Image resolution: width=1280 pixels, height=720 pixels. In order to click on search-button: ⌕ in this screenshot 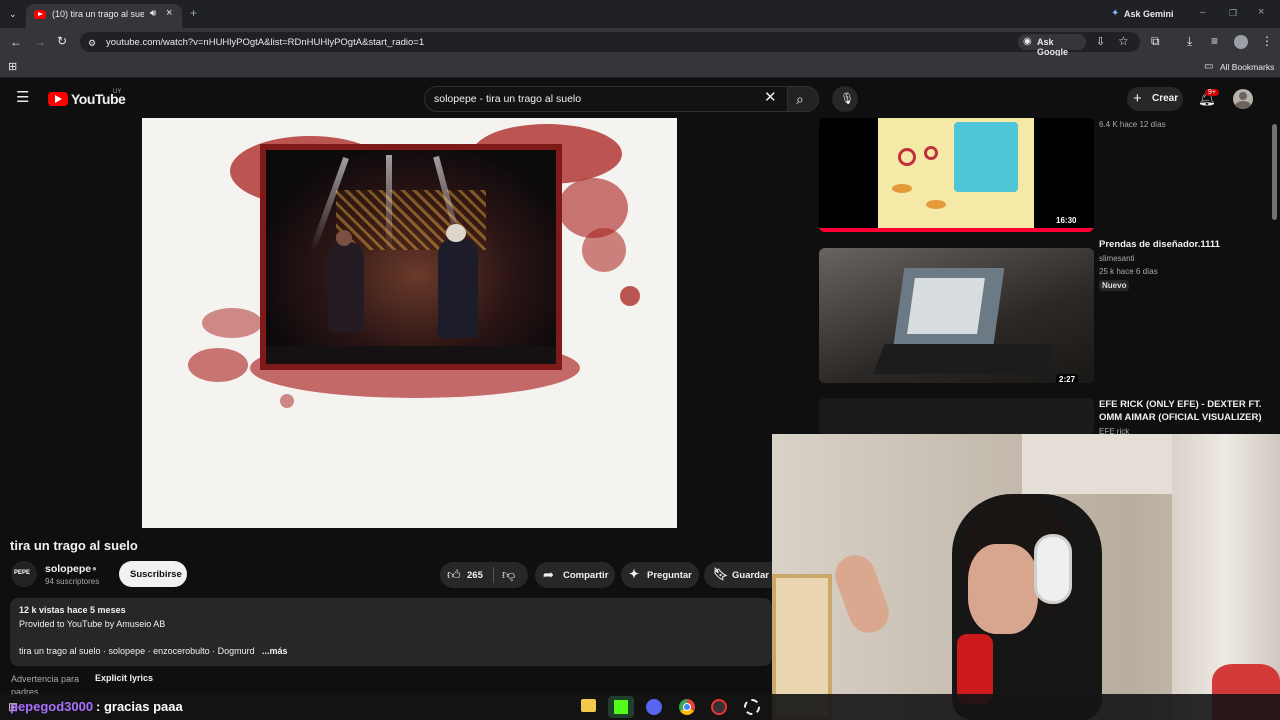, I will do `click(803, 99)`.